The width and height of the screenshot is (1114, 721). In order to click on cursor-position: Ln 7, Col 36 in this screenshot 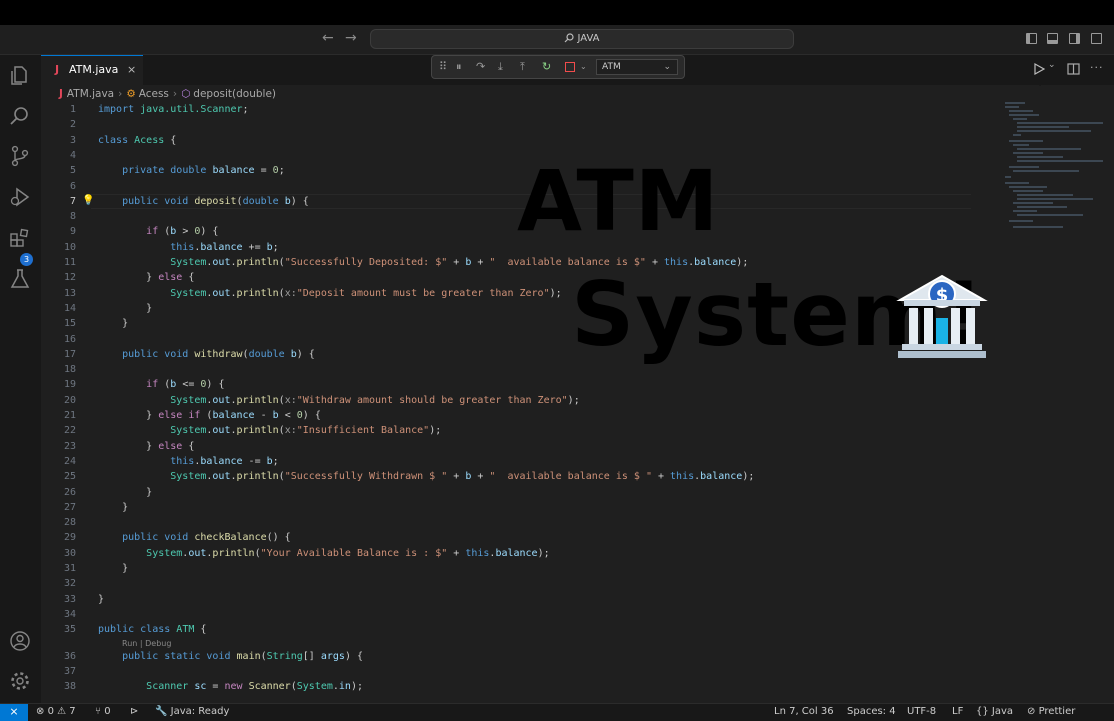, I will do `click(804, 712)`.